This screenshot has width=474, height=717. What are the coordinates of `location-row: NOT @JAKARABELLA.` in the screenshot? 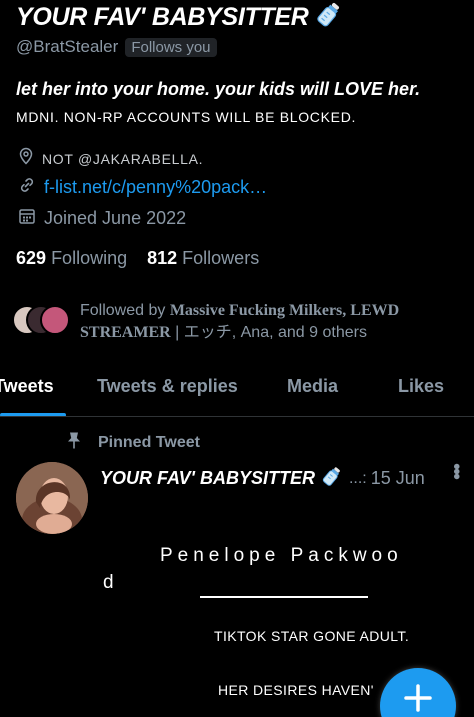 It's located at (110, 158).